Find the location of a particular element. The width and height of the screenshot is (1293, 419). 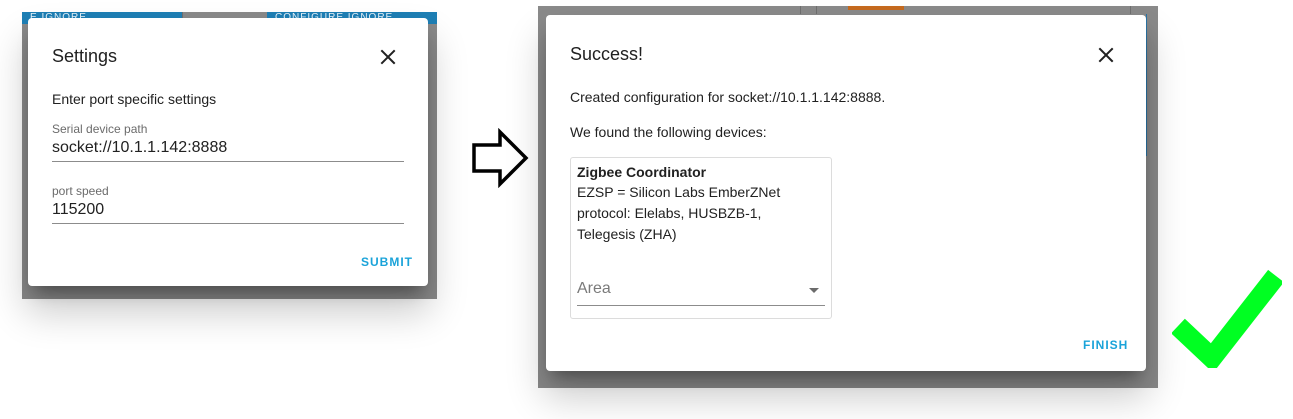

port-speed-field: port speed 115200 is located at coordinates (228, 204).